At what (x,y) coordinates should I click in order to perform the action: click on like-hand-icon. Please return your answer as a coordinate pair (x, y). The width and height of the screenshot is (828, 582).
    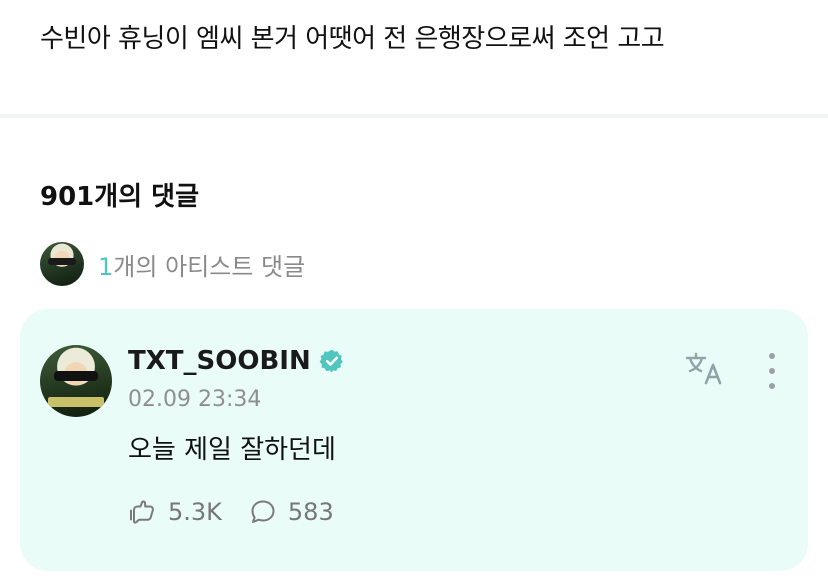
    Looking at the image, I should click on (142, 512).